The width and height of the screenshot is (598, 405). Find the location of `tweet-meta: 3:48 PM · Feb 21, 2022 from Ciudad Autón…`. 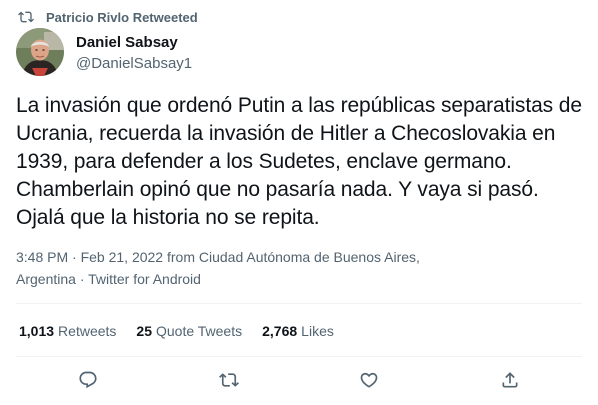

tweet-meta: 3:48 PM · Feb 21, 2022 from Ciudad Autón… is located at coordinates (296, 268).